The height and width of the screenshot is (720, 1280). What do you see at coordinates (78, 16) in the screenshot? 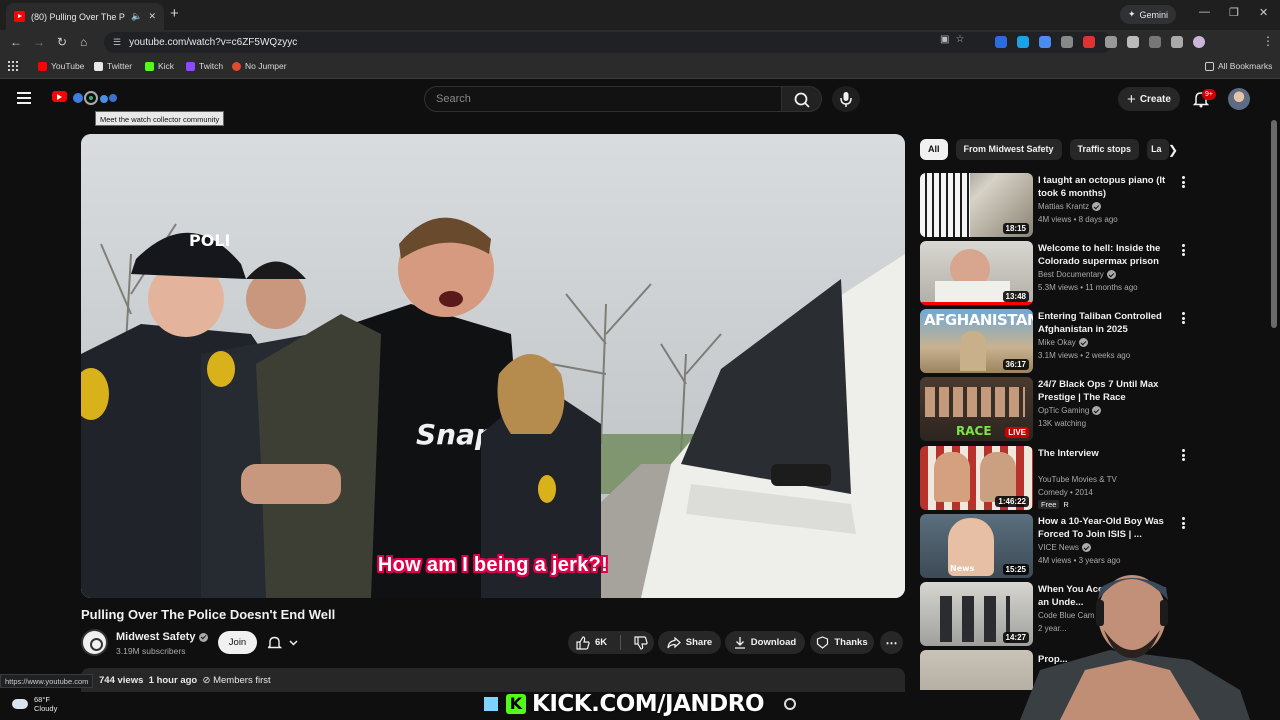
I see `tab-title: (80) Pulling Over The Police` at bounding box center [78, 16].